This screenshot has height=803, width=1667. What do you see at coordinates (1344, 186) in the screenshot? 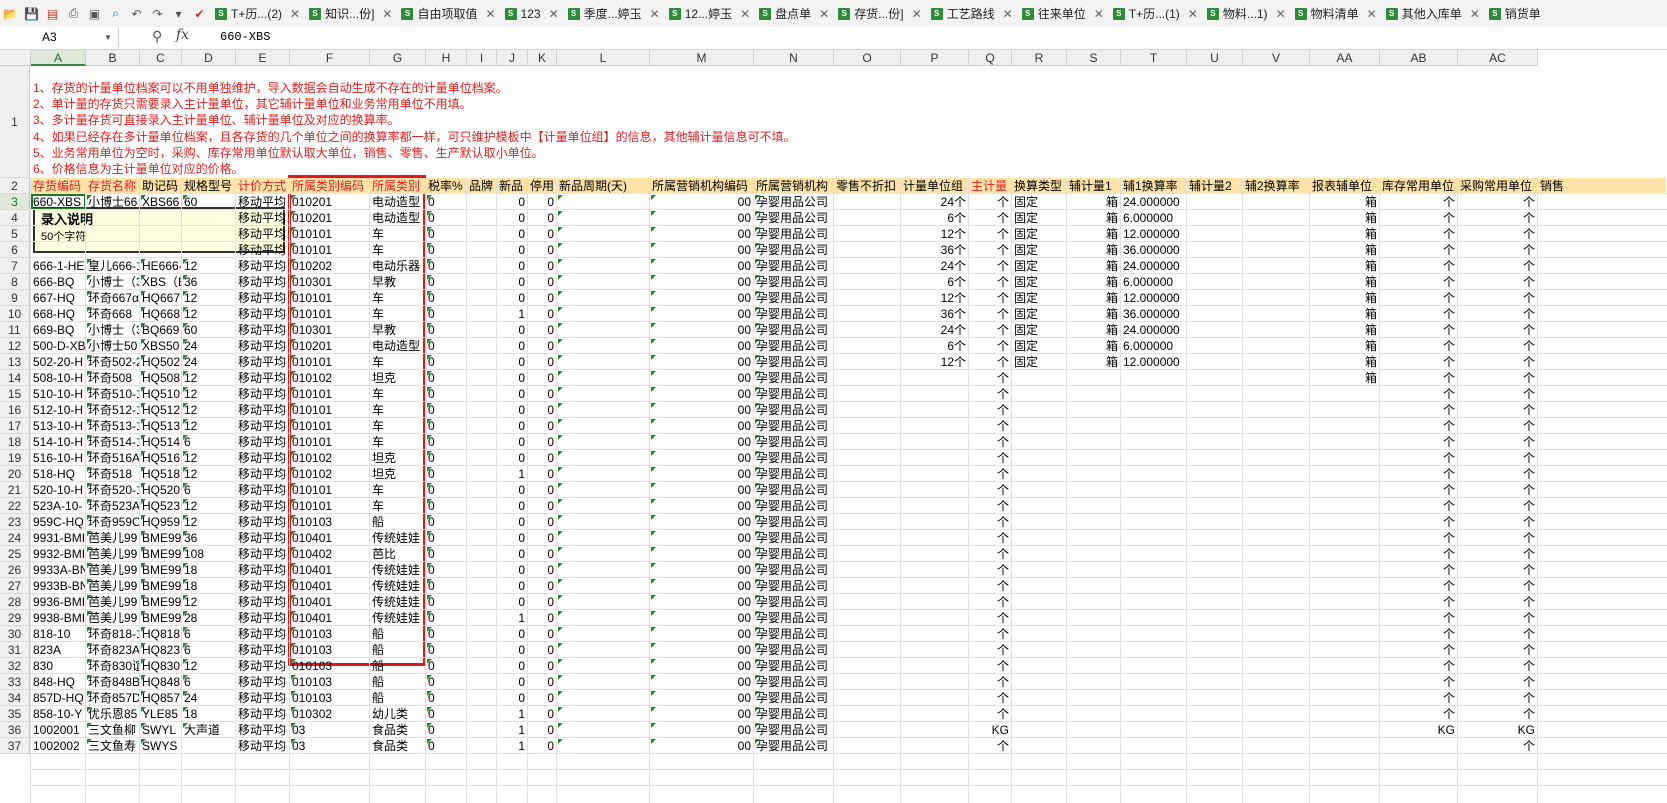
I see `header-cell: 报表辅单位` at bounding box center [1344, 186].